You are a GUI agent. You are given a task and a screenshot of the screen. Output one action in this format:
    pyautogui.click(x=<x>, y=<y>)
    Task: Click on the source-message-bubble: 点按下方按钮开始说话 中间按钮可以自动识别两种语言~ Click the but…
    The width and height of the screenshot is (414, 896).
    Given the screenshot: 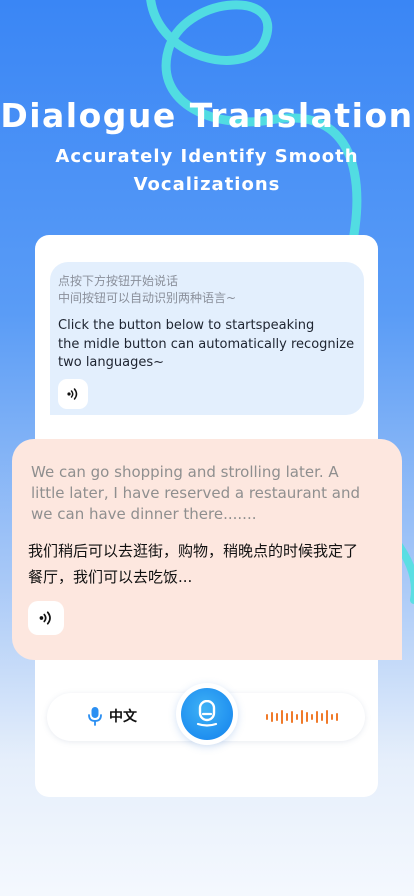 What is the action you would take?
    pyautogui.click(x=207, y=338)
    